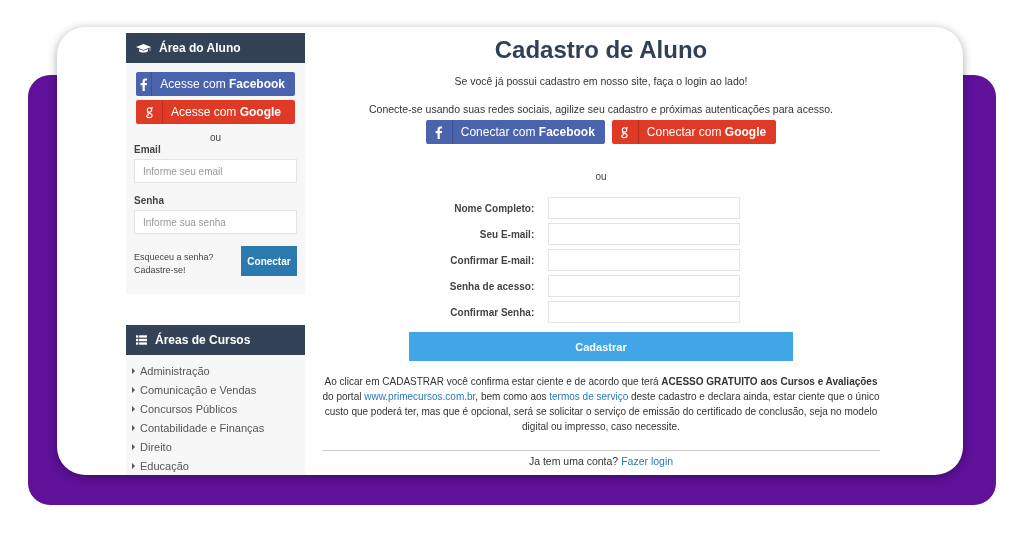  What do you see at coordinates (202, 427) in the screenshot?
I see `course-link: Contabilidade e Finanças` at bounding box center [202, 427].